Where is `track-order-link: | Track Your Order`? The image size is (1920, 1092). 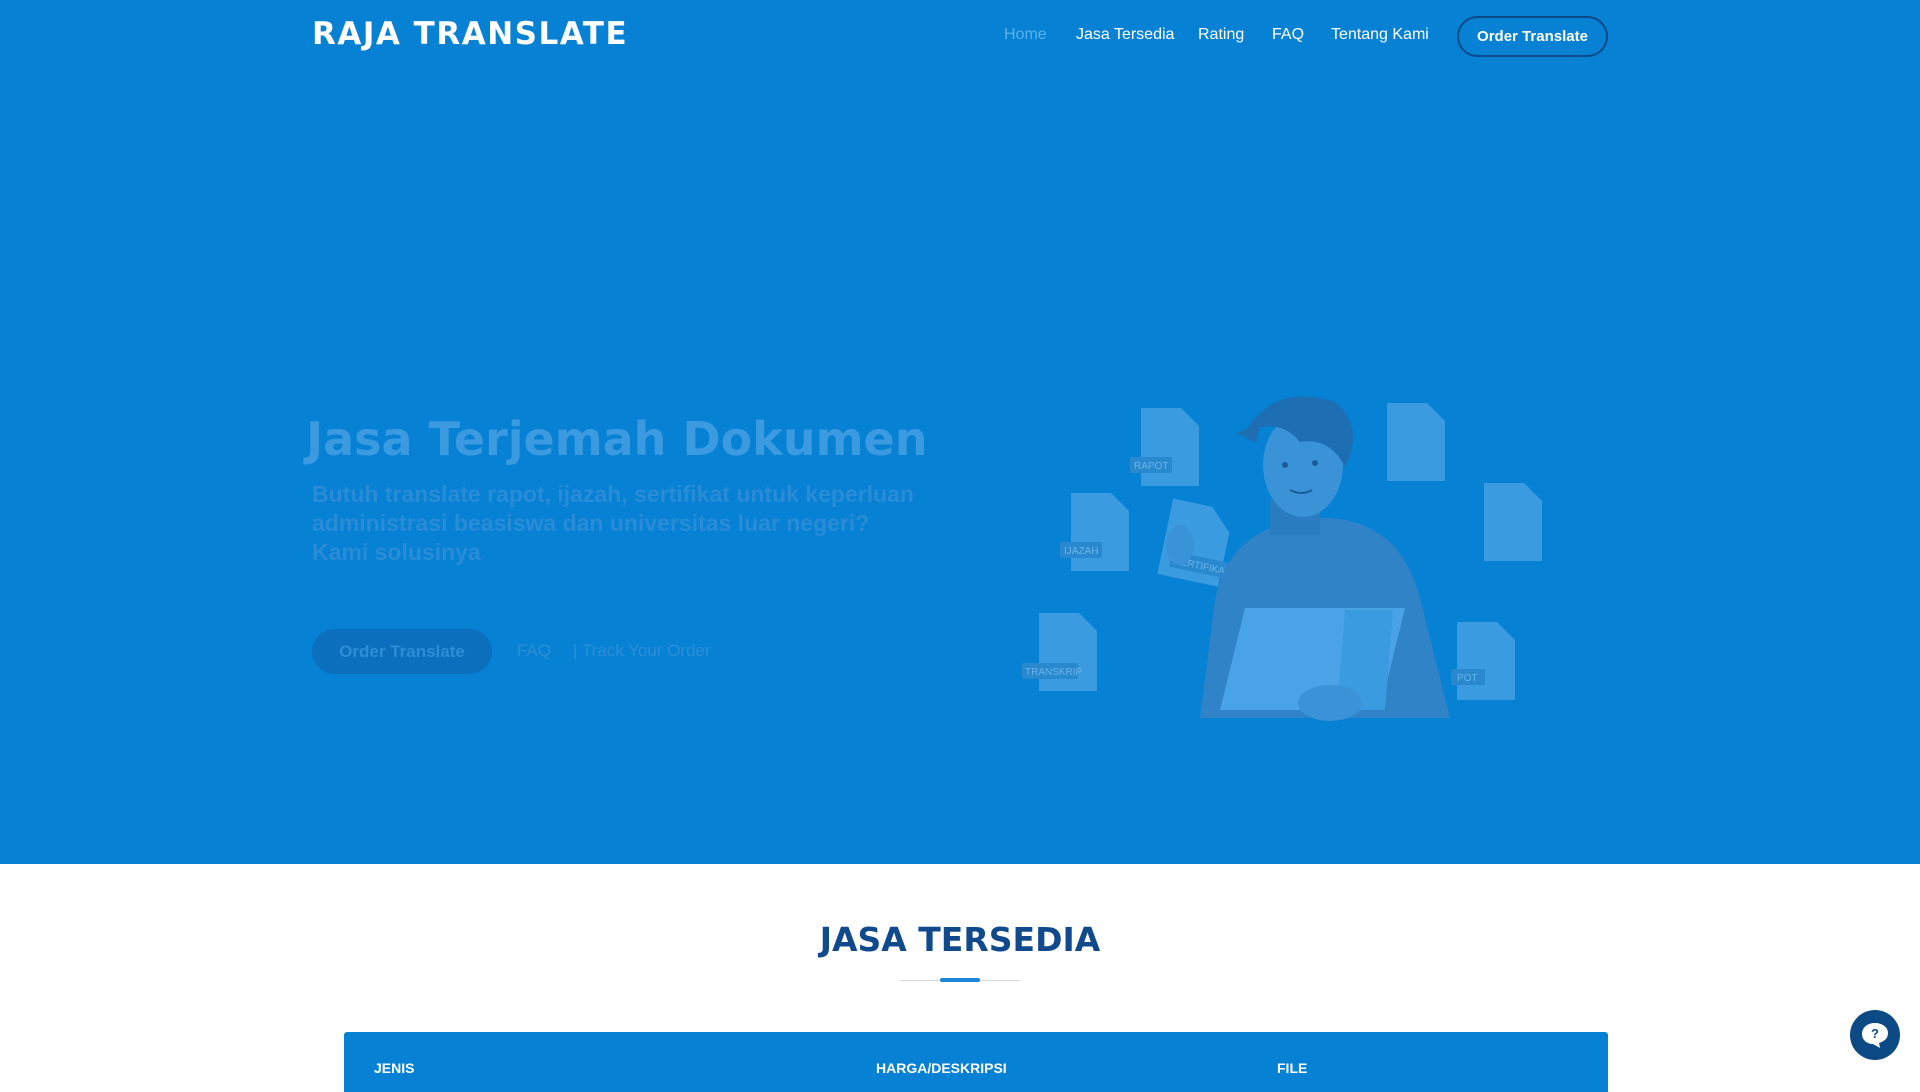 track-order-link: | Track Your Order is located at coordinates (642, 651).